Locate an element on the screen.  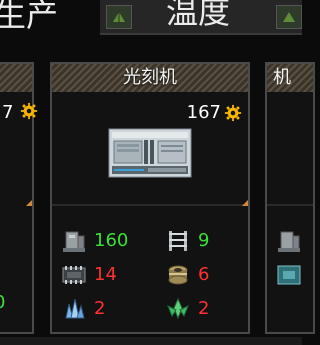
card-title: 光刻机 is located at coordinates (150, 77).